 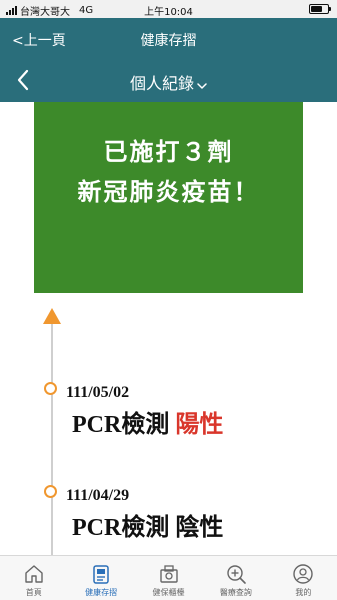 I want to click on tab-label: 健康存摺, so click(x=101, y=592).